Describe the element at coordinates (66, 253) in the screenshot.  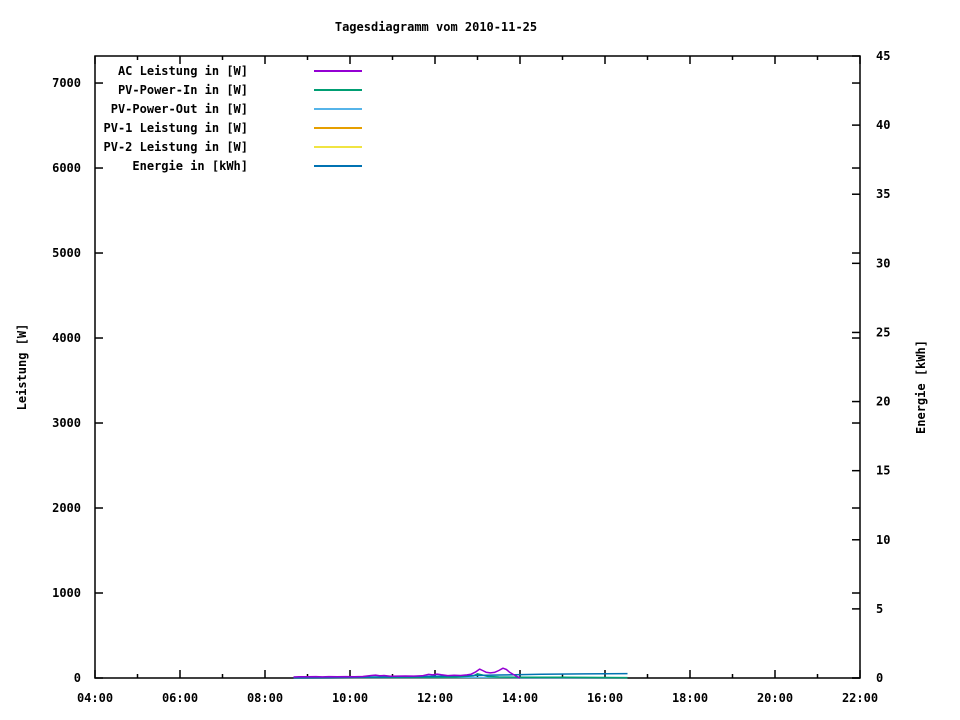
I see `y-tick-label: 5000` at that location.